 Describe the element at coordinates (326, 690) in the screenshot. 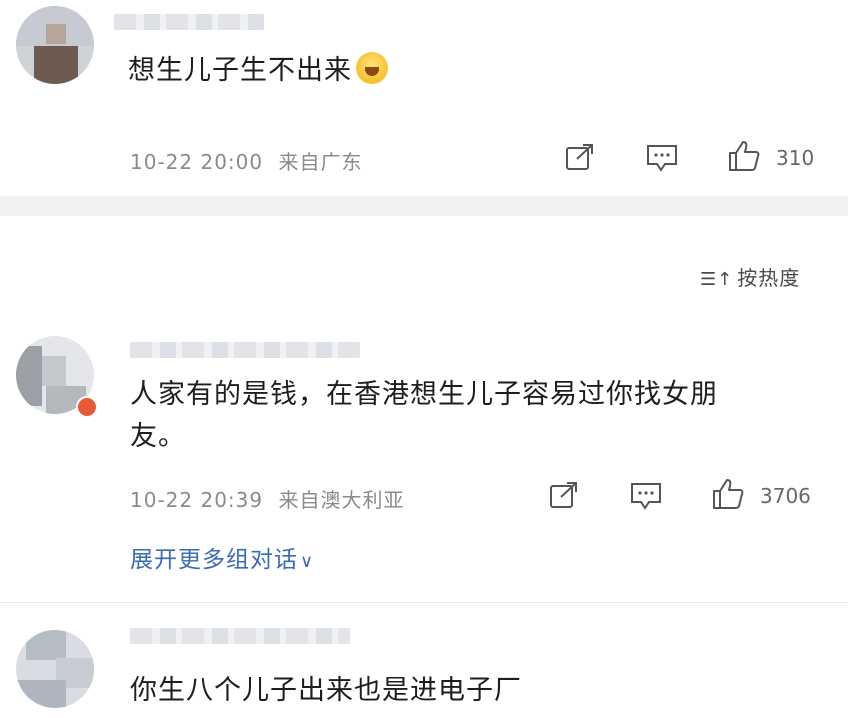

I see `comment-text: 你生八个儿子出来也是进电子厂` at that location.